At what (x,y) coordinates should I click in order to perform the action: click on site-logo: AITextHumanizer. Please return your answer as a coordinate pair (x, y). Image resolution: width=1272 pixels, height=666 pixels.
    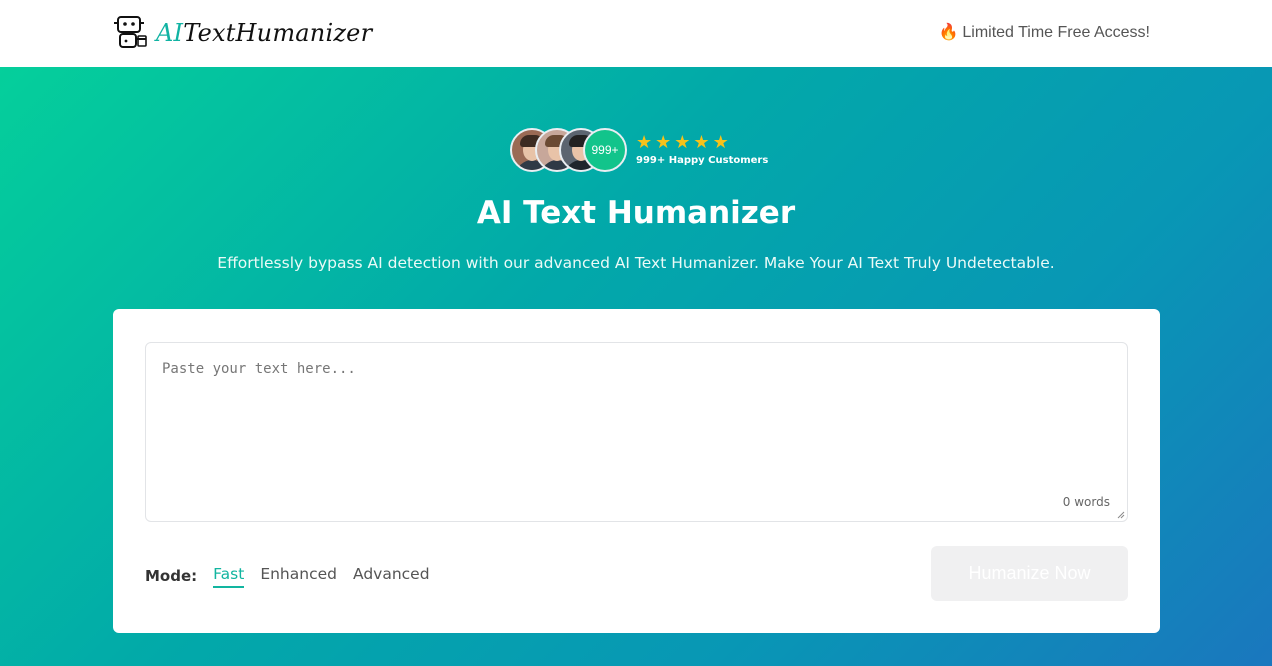
    Looking at the image, I should click on (242, 33).